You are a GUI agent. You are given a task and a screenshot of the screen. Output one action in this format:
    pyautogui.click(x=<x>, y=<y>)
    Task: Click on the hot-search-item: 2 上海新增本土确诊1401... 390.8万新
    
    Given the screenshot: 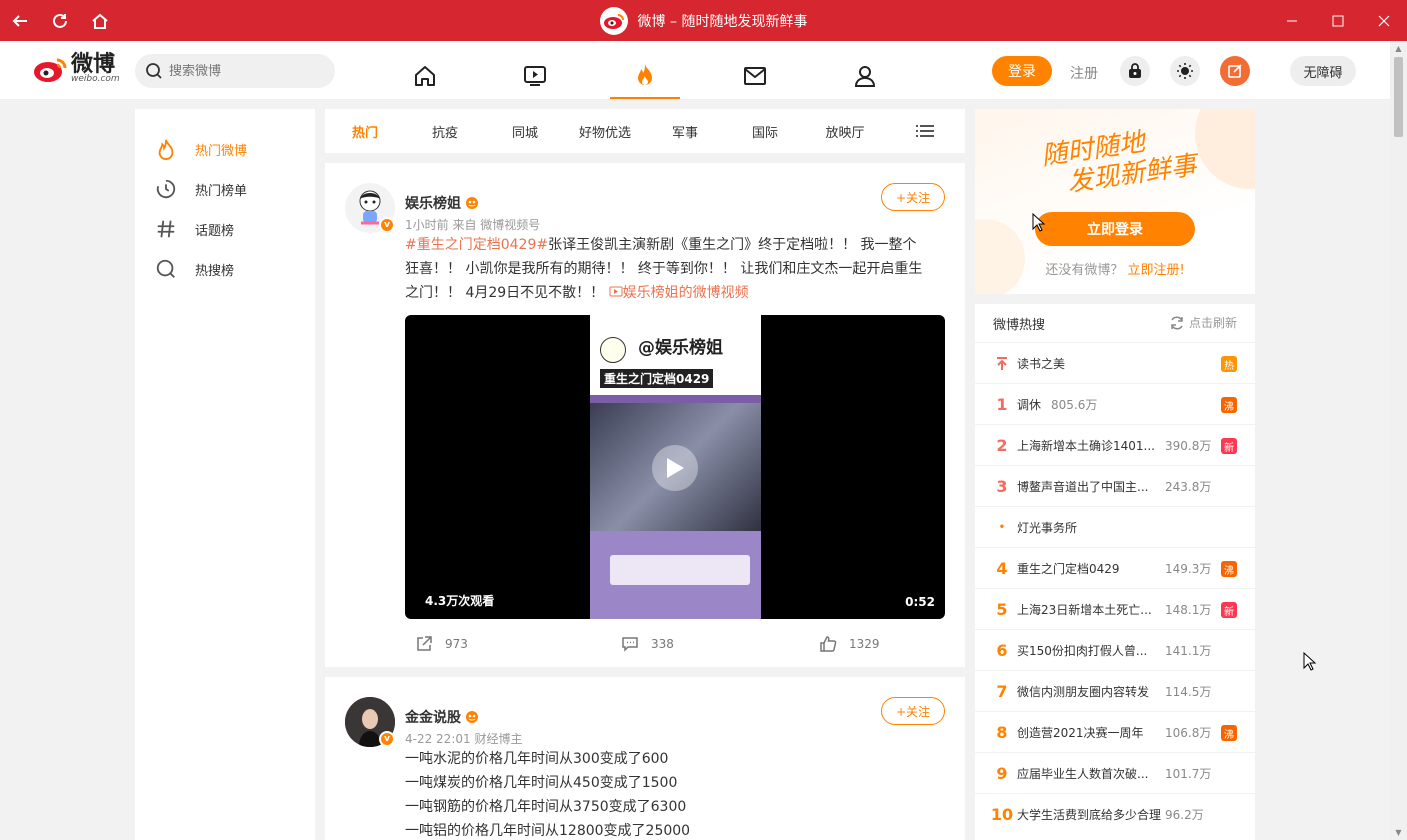 What is the action you would take?
    pyautogui.click(x=1115, y=444)
    